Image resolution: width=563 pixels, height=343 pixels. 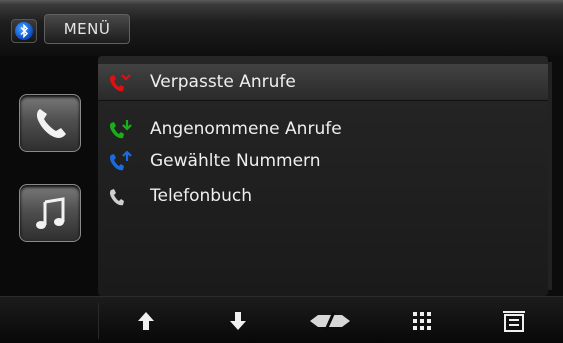 What do you see at coordinates (323, 196) in the screenshot?
I see `list-item-phonebook: Telefonbuch` at bounding box center [323, 196].